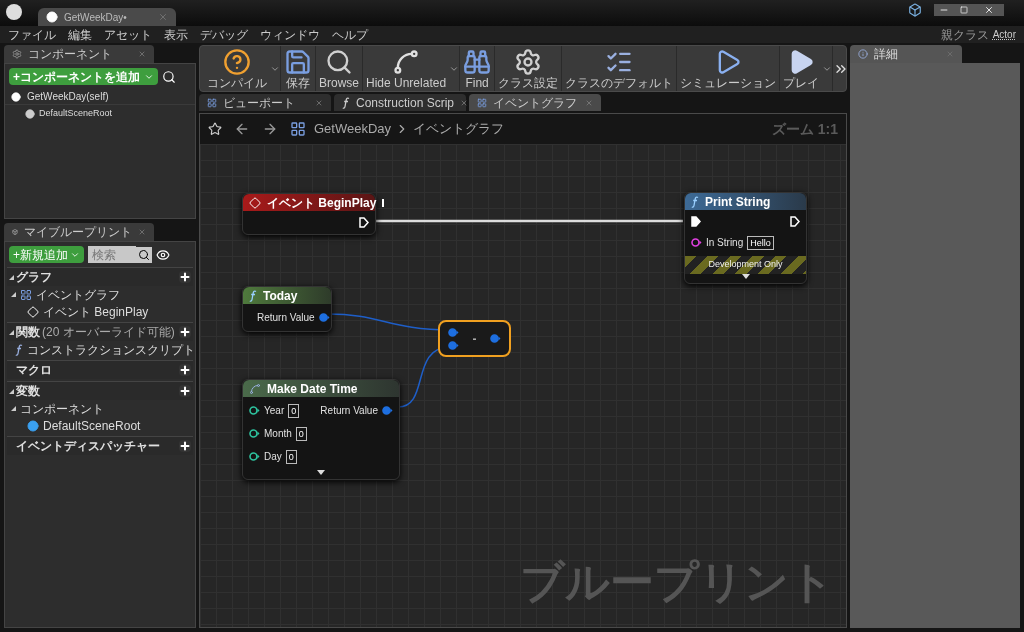 The image size is (1024, 632). What do you see at coordinates (535, 102) in the screenshot?
I see `graph-tab: イベントグラフ` at bounding box center [535, 102].